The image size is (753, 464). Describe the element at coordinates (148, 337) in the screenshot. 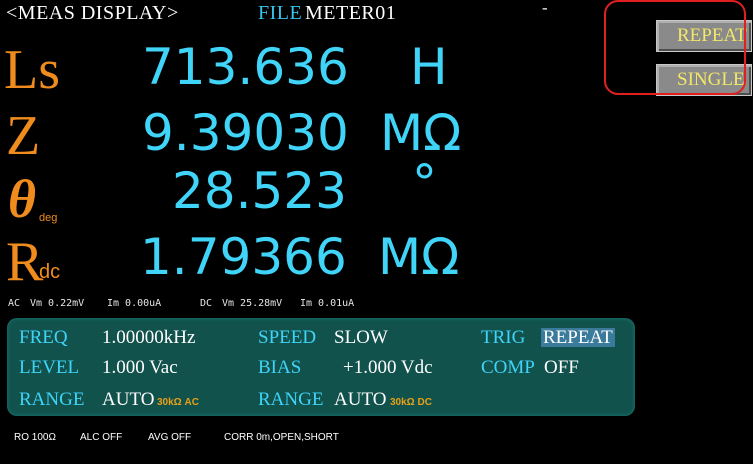

I see `freq-value: 1.00000kHz` at that location.